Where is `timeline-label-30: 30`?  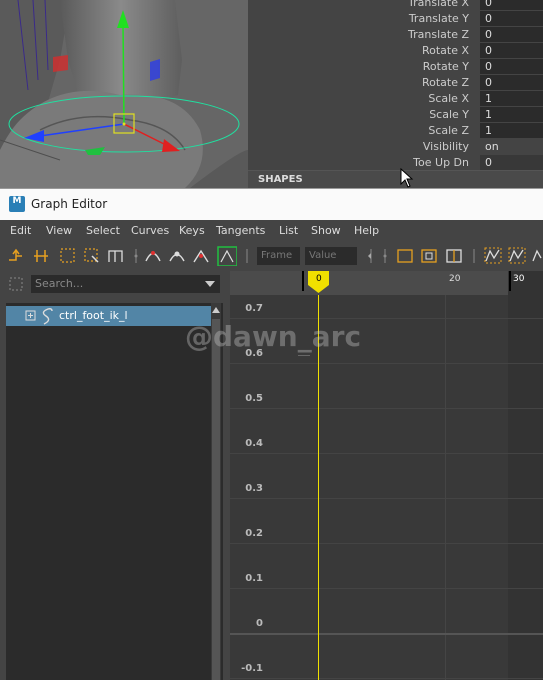 timeline-label-30: 30 is located at coordinates (519, 279).